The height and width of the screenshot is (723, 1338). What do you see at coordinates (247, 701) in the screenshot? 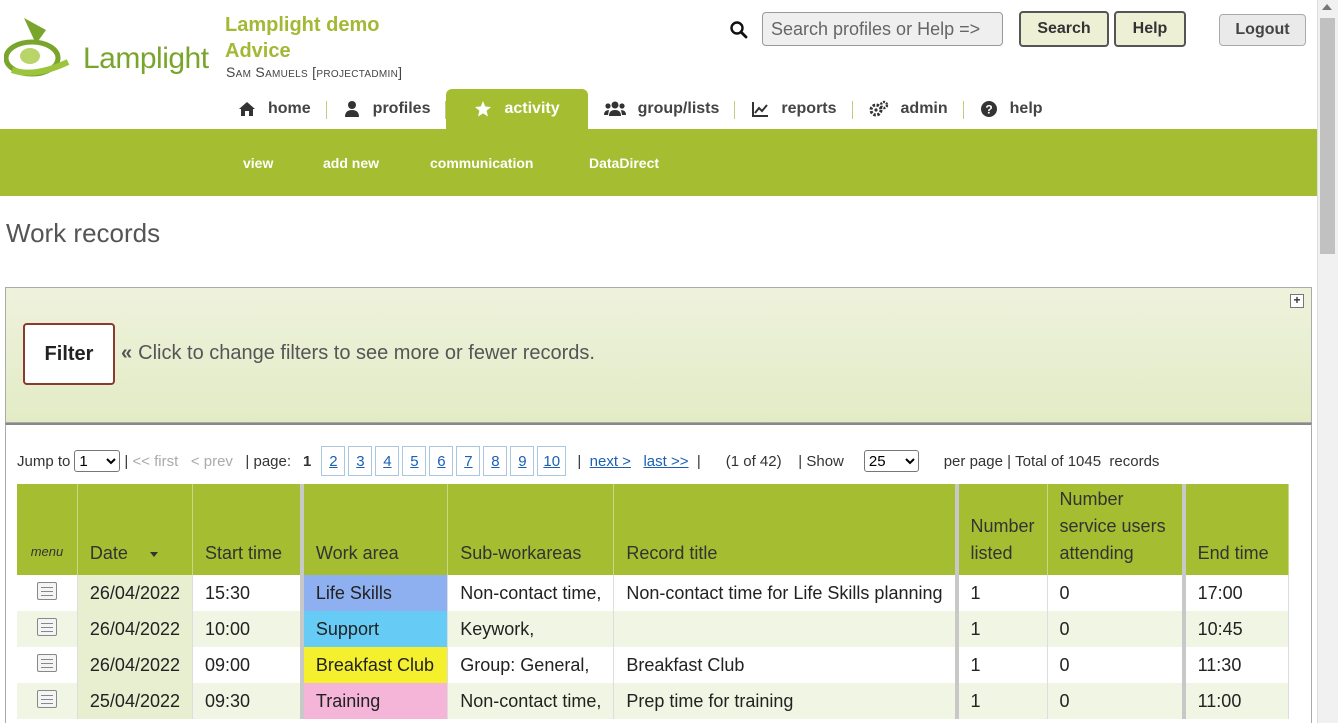
I see `row-start-time: 09:30` at bounding box center [247, 701].